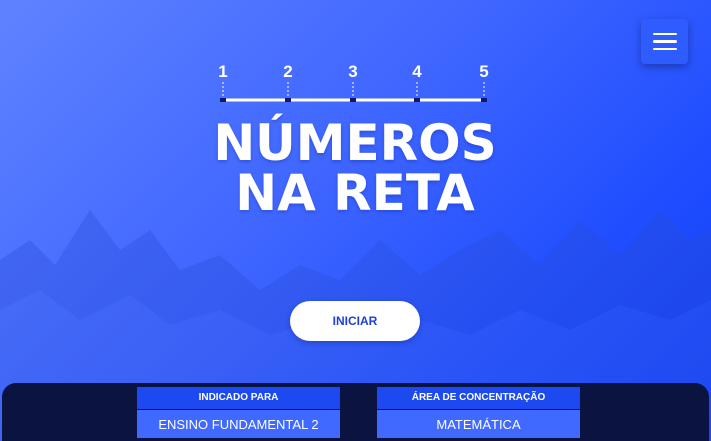  I want to click on tick-label: 2, so click(287, 71).